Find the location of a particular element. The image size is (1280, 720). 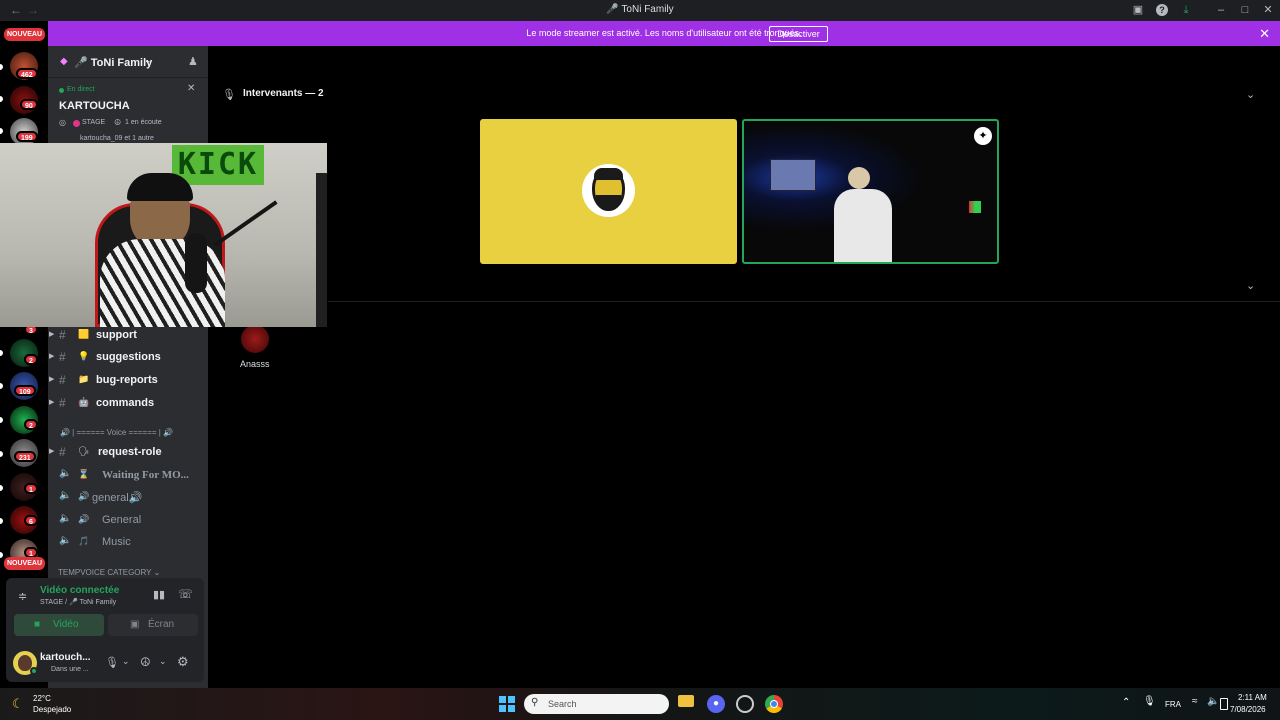

windows-start-icon is located at coordinates (507, 704).